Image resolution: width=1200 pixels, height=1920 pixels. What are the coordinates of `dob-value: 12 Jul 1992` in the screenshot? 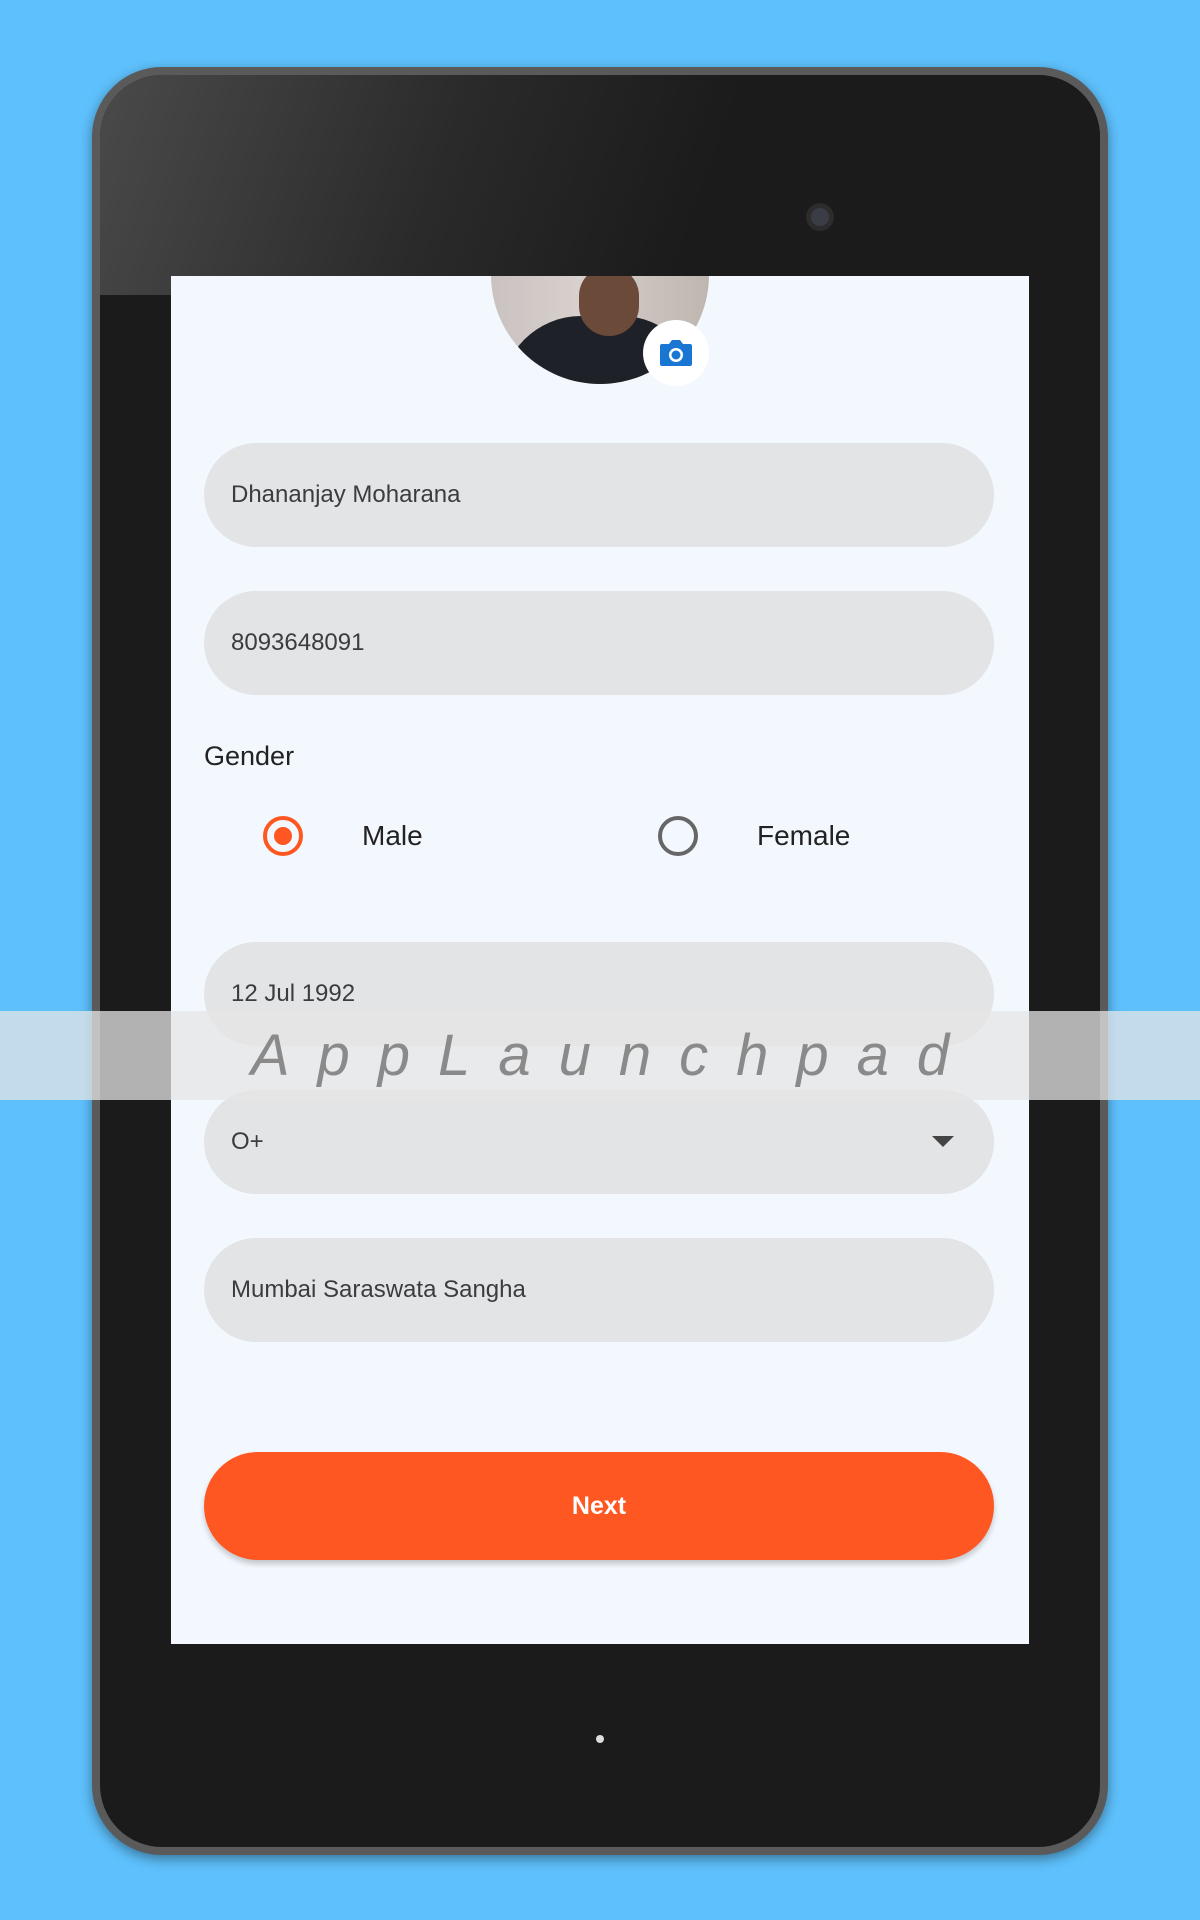 It's located at (293, 993).